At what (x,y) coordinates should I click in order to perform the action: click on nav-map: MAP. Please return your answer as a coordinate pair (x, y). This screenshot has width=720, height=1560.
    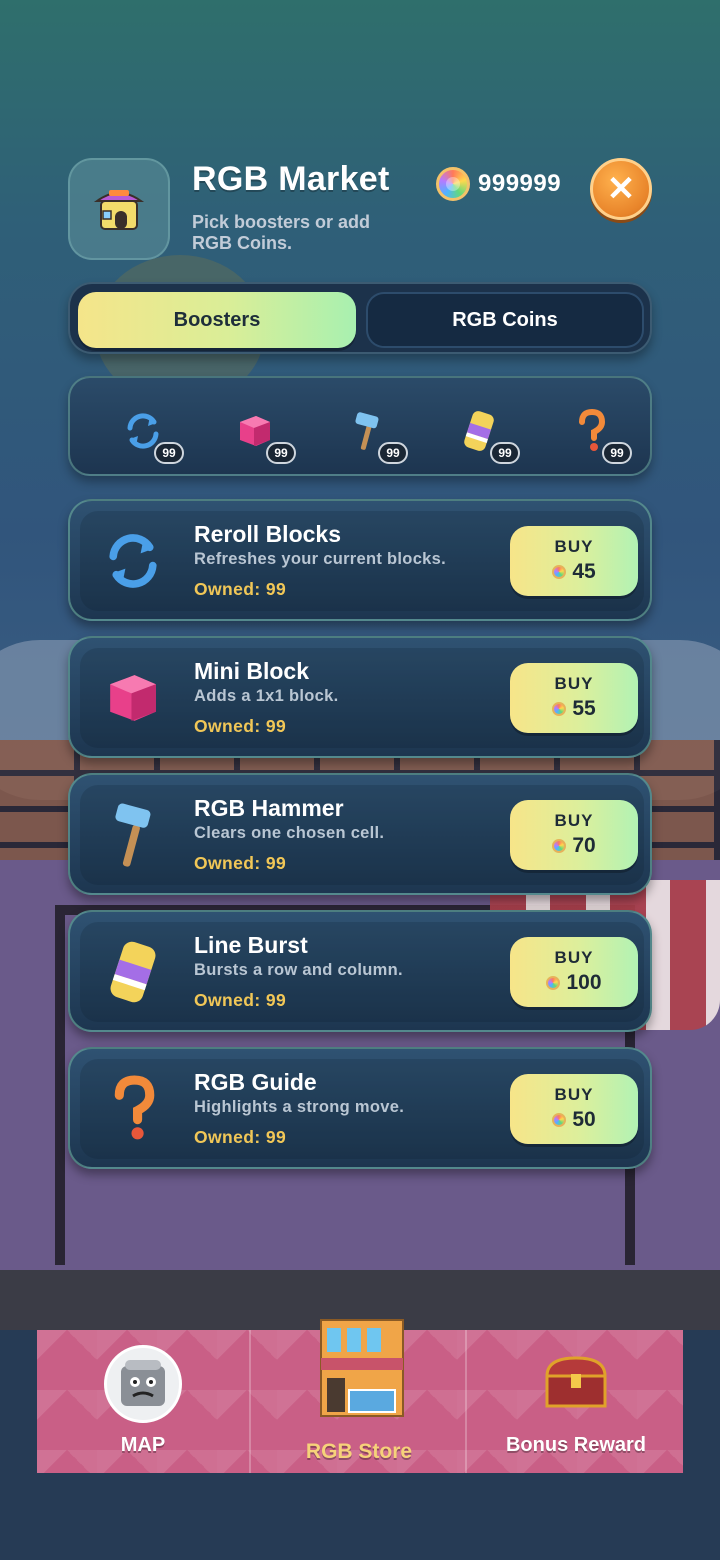
    Looking at the image, I should click on (144, 1401).